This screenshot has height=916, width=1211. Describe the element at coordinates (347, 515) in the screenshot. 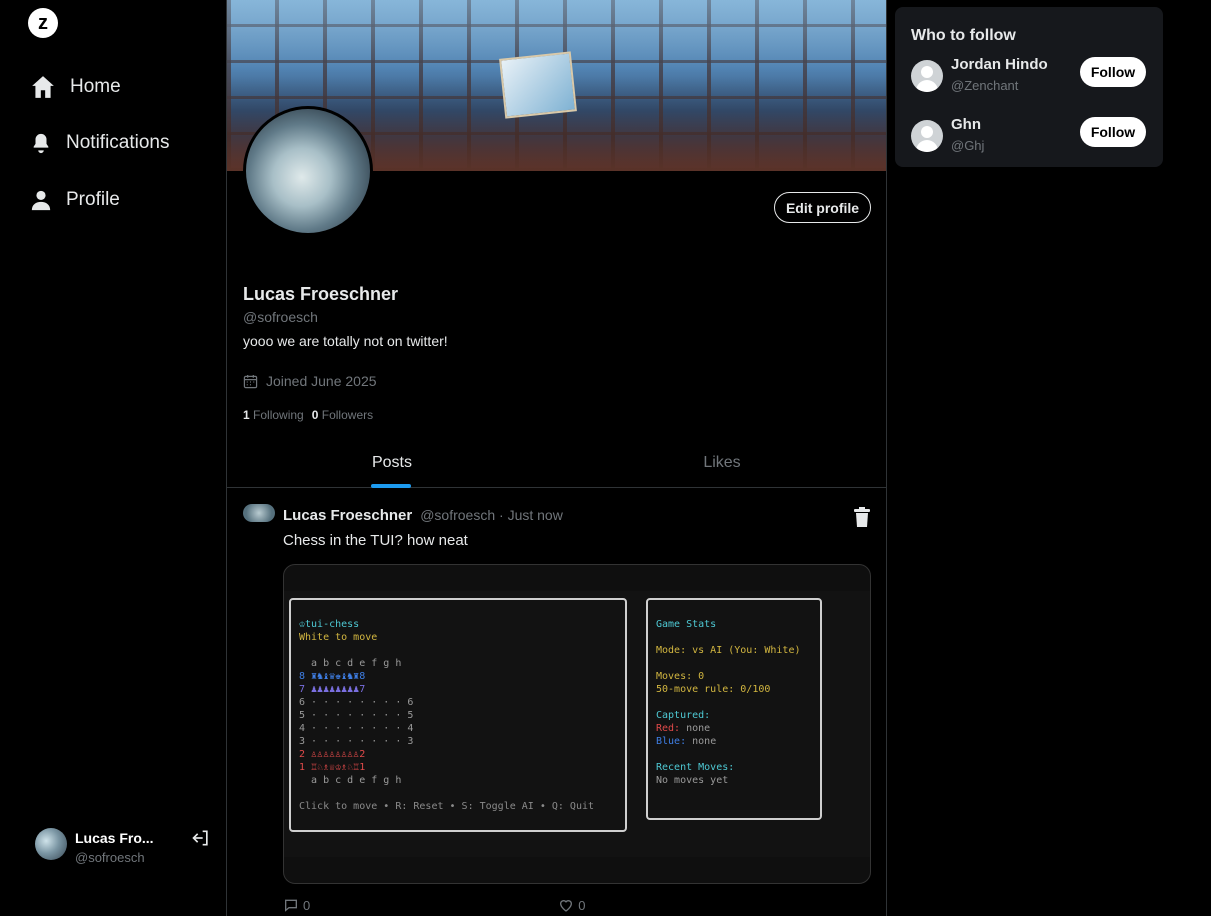

I see `post-author: Lucas Froeschner` at that location.